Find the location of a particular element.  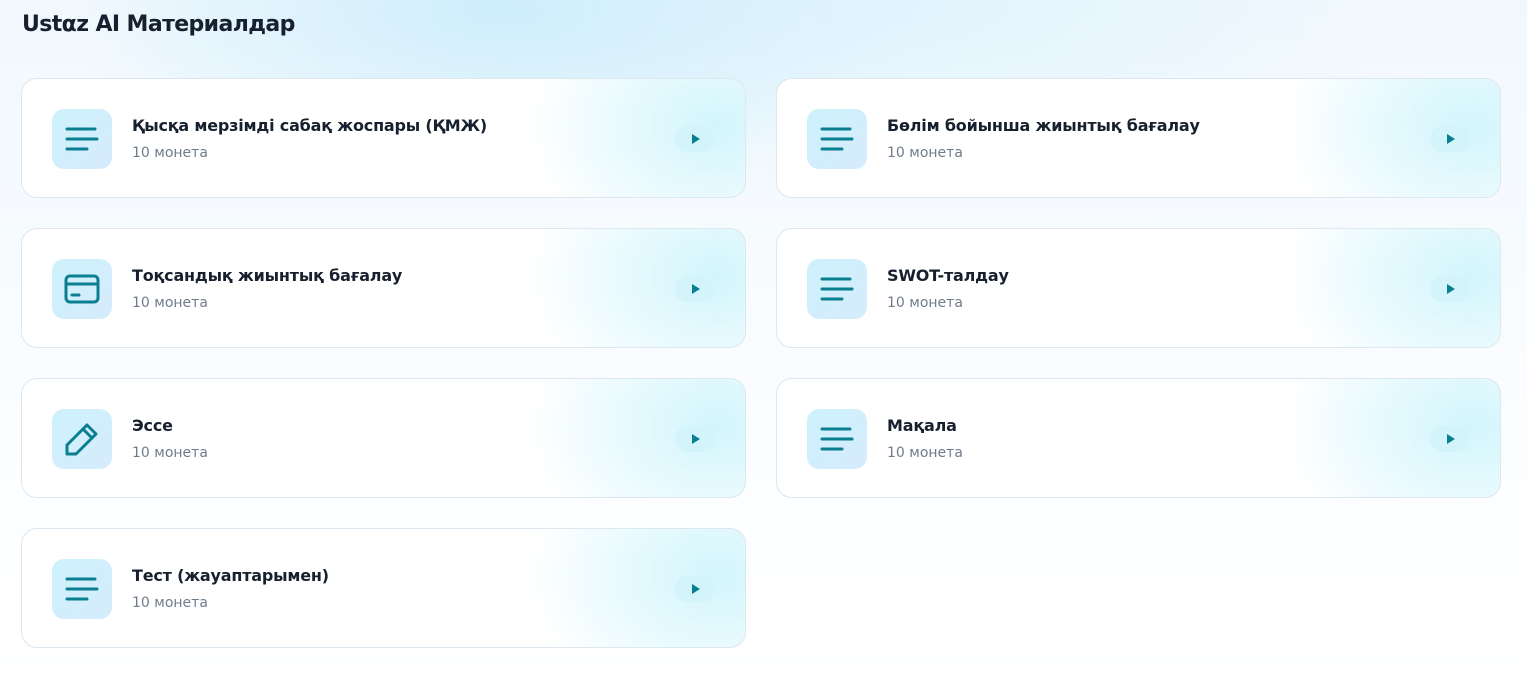

material-card-essay: Эссе 10 монета is located at coordinates (383, 438).